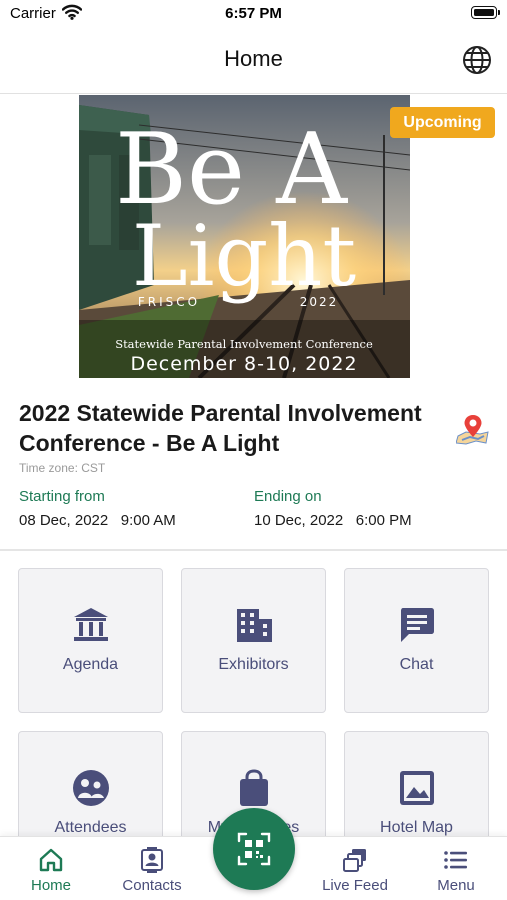  I want to click on tile-exhibitors: Exhibitors, so click(253, 640).